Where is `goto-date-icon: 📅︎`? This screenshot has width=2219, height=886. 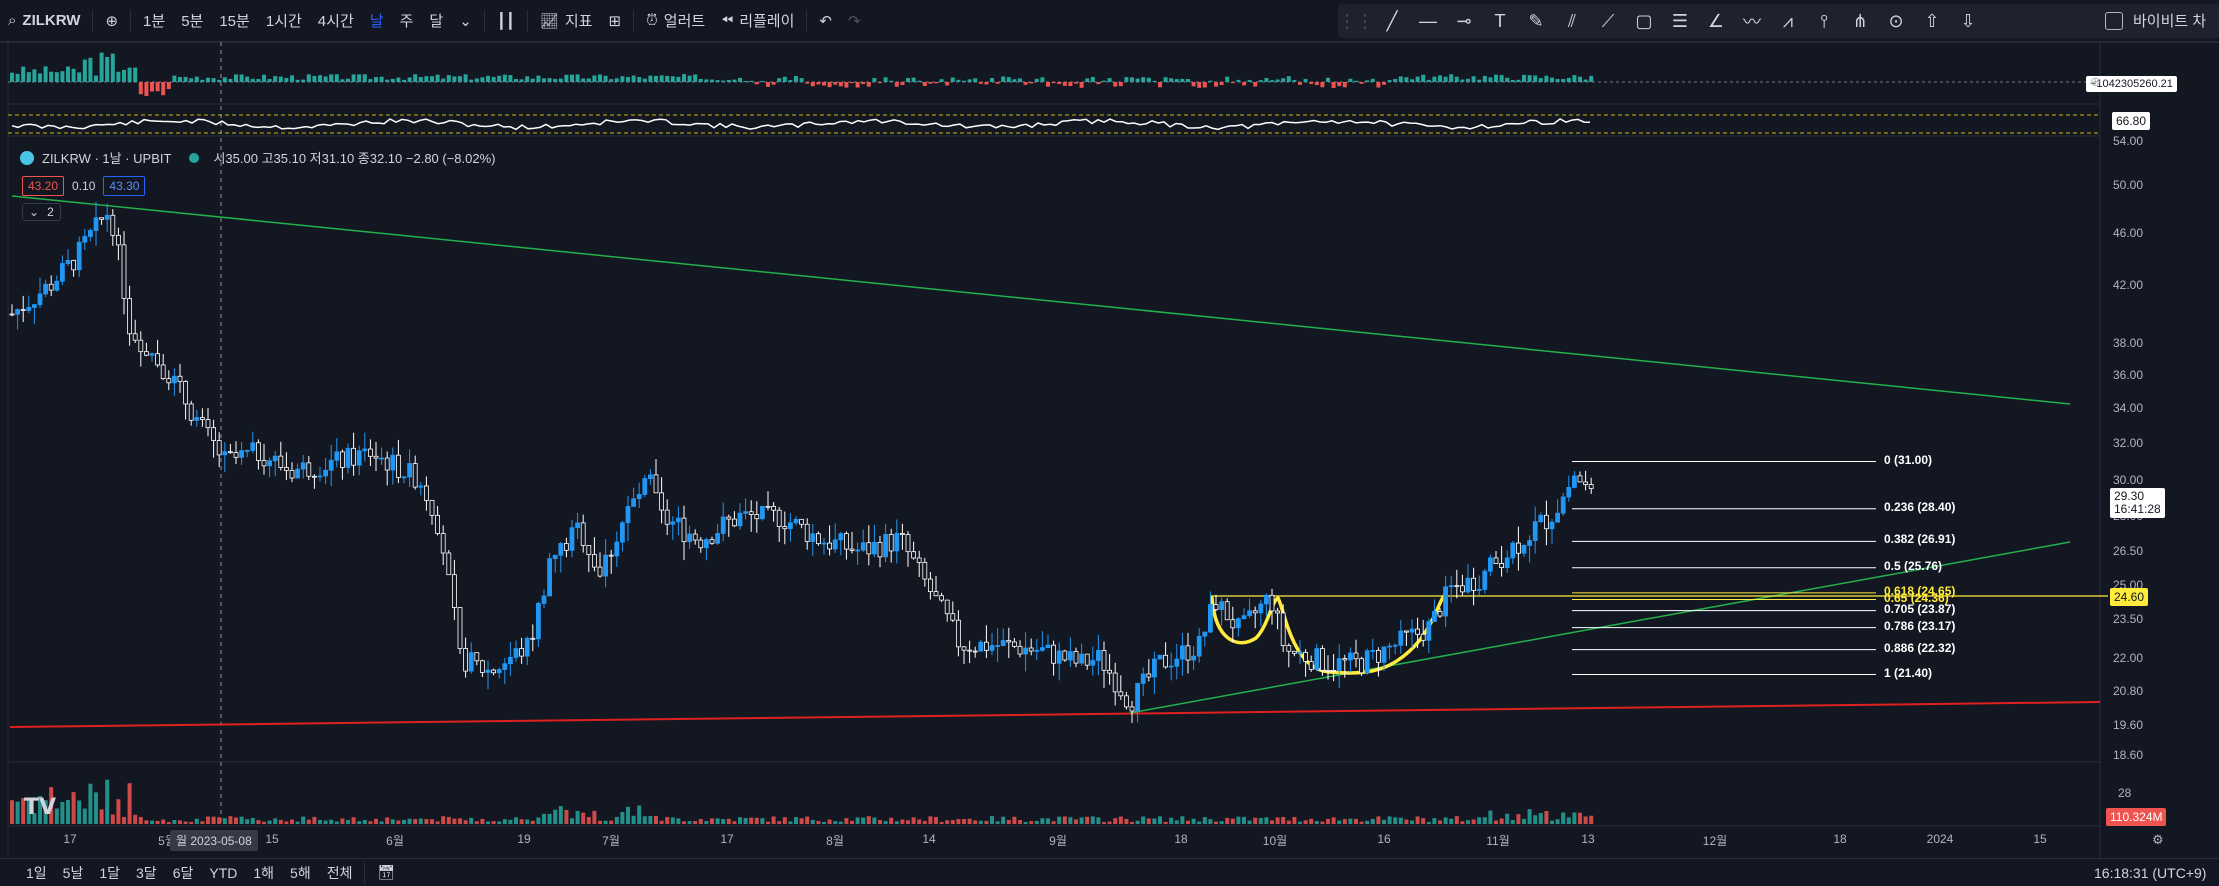
goto-date-icon: 📅︎ is located at coordinates (386, 872).